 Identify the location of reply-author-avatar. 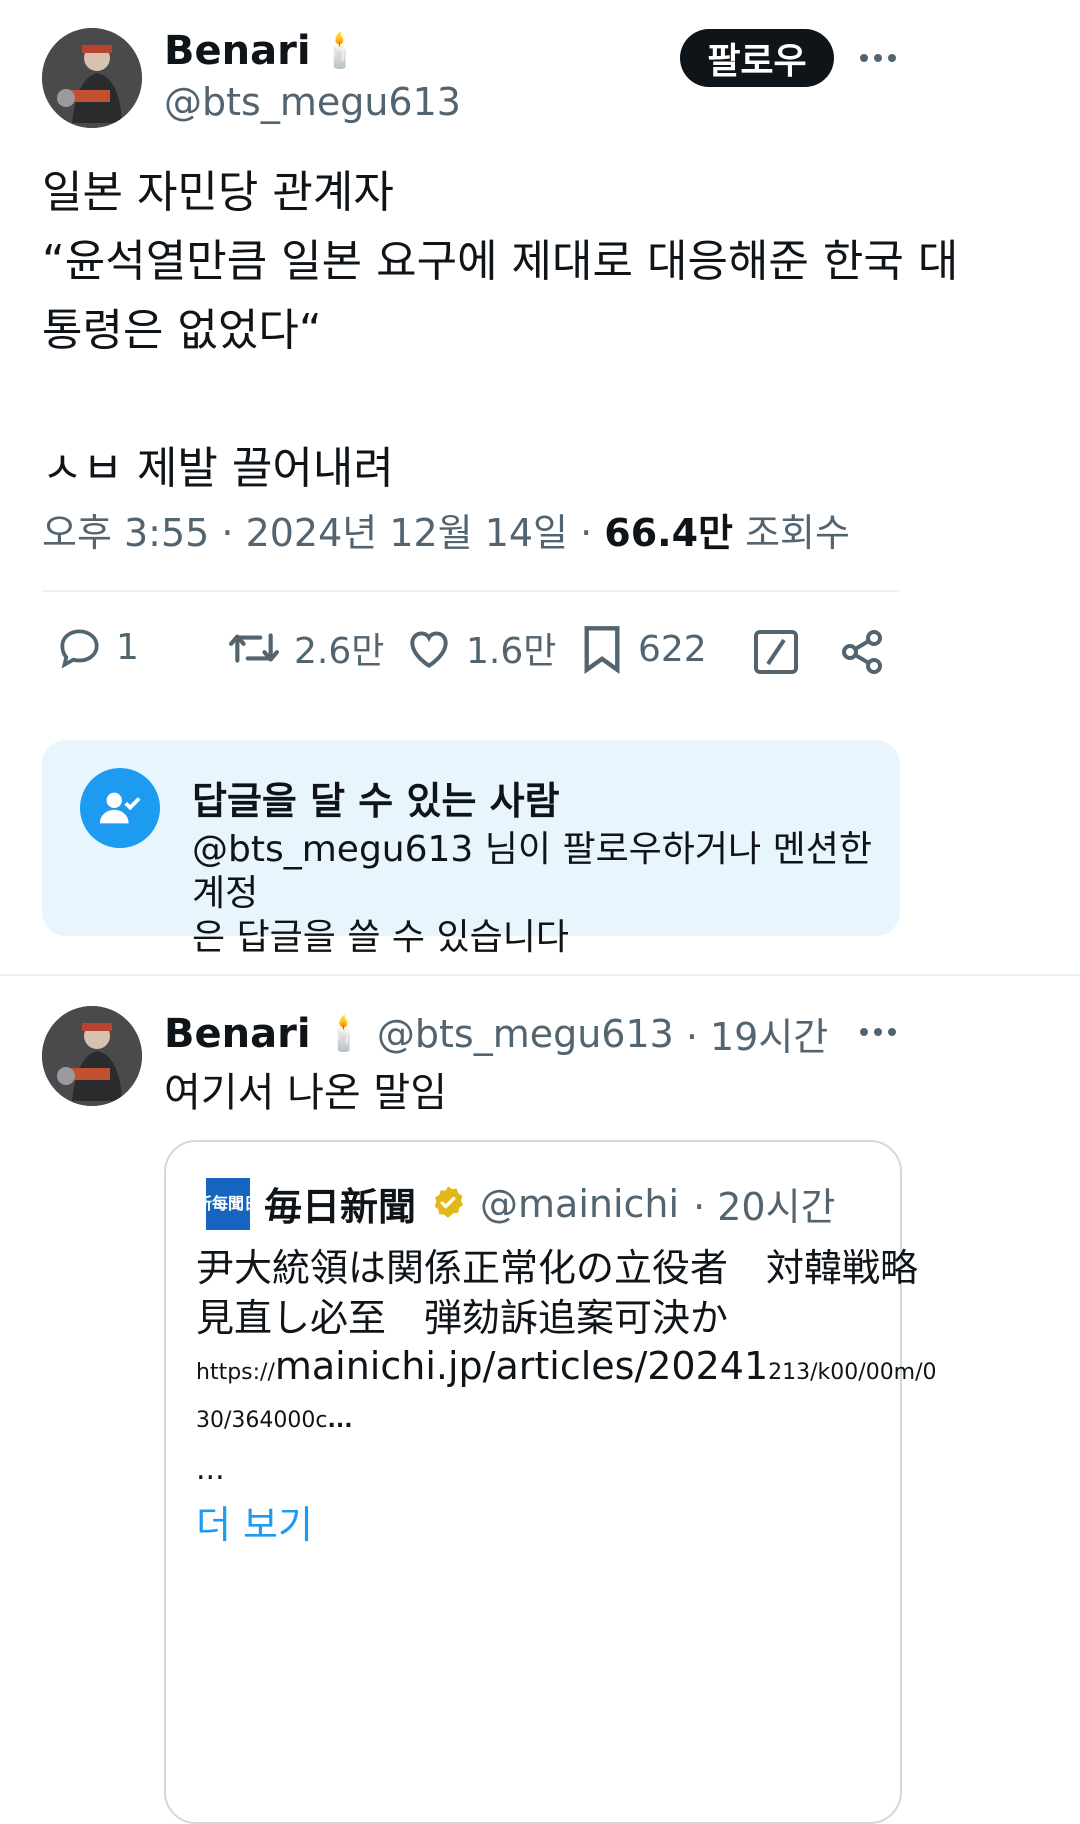
(92, 1056).